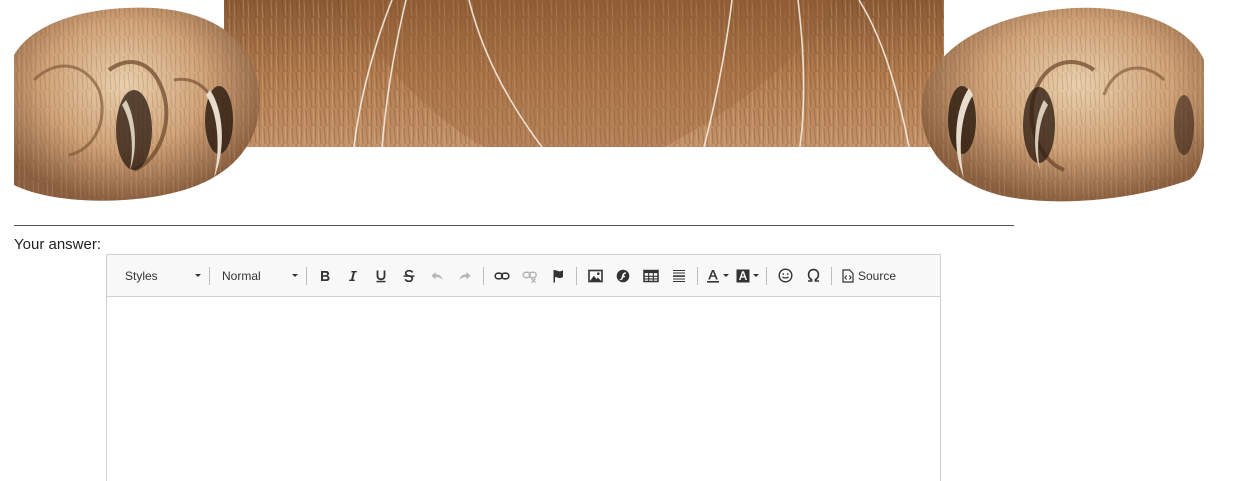 The height and width of the screenshot is (481, 1255). I want to click on bold-button, so click(325, 276).